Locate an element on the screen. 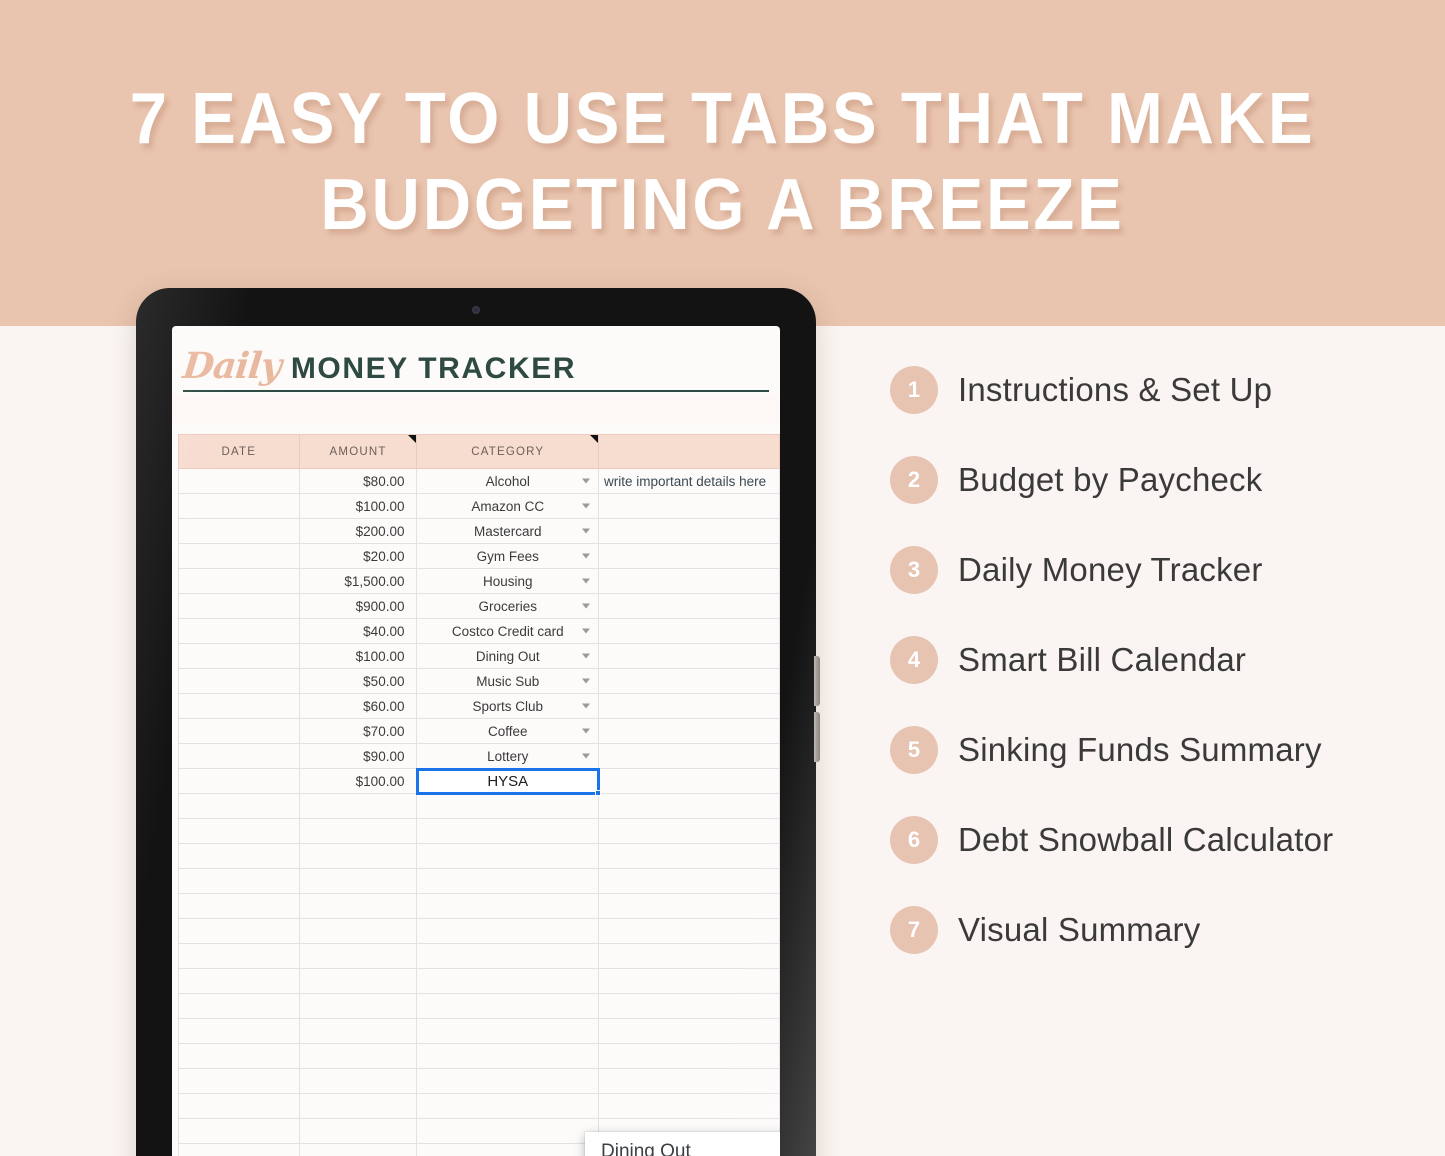  cell-amount: $50.00 is located at coordinates (358, 681).